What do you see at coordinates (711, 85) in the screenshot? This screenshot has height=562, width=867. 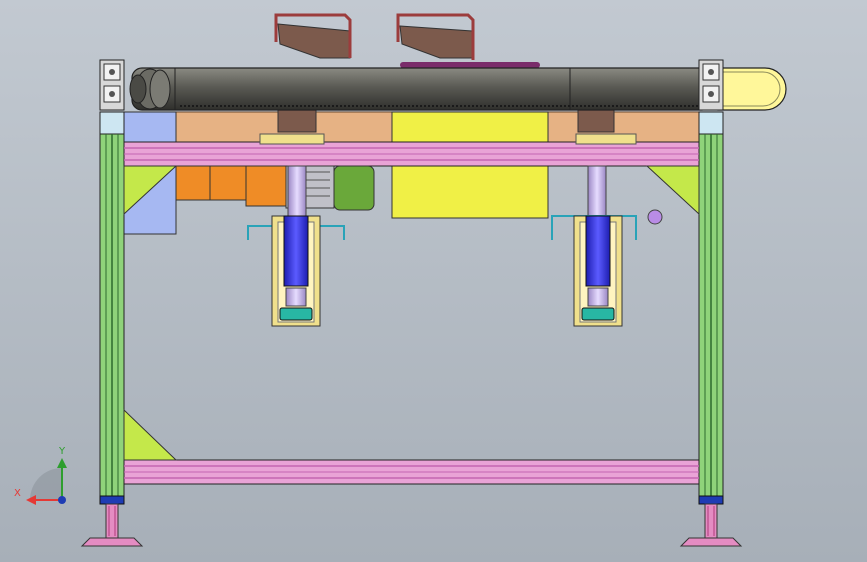 I see `profile-end-right` at bounding box center [711, 85].